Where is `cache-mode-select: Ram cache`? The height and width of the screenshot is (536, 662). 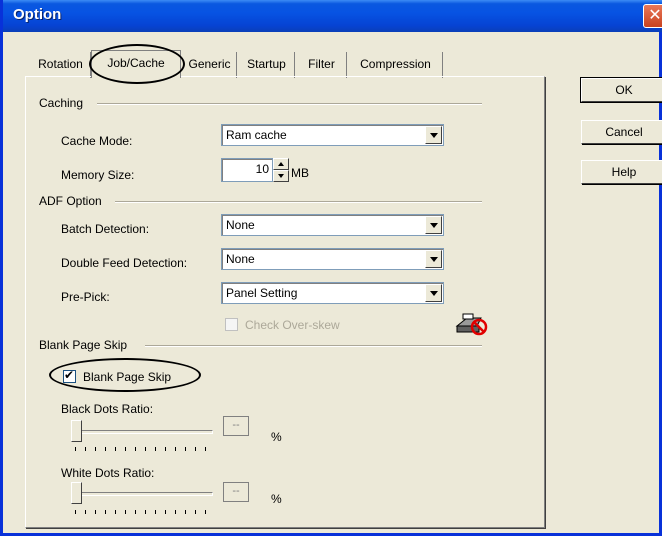
cache-mode-select: Ram cache is located at coordinates (332, 135).